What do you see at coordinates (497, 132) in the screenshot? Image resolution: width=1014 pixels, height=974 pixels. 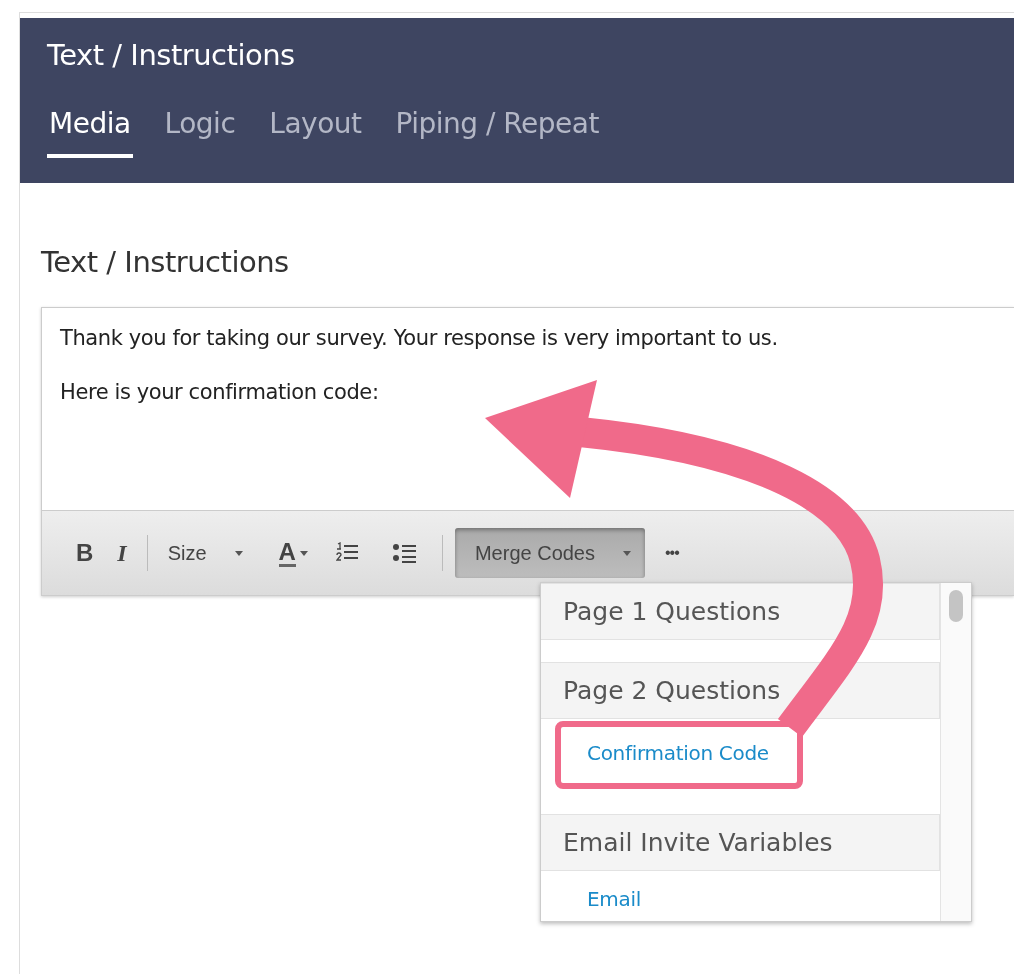 I see `tab: Piping / Repeat` at bounding box center [497, 132].